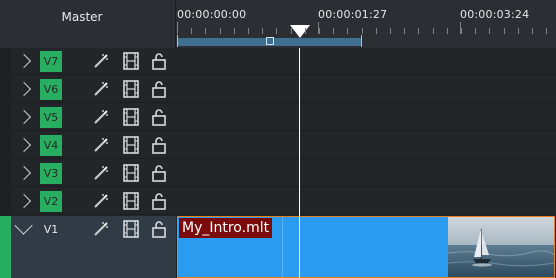 The width and height of the screenshot is (556, 278). Describe the element at coordinates (300, 31) in the screenshot. I see `playhead-marker` at that location.